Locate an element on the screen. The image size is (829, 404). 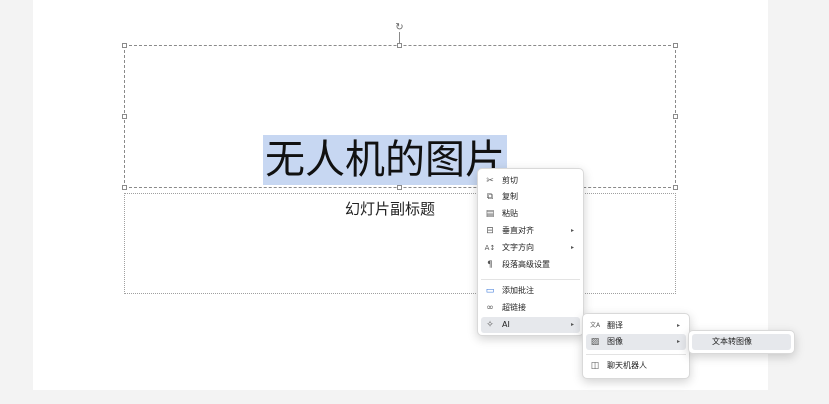
paragraph-icon: ¶ is located at coordinates (490, 265).